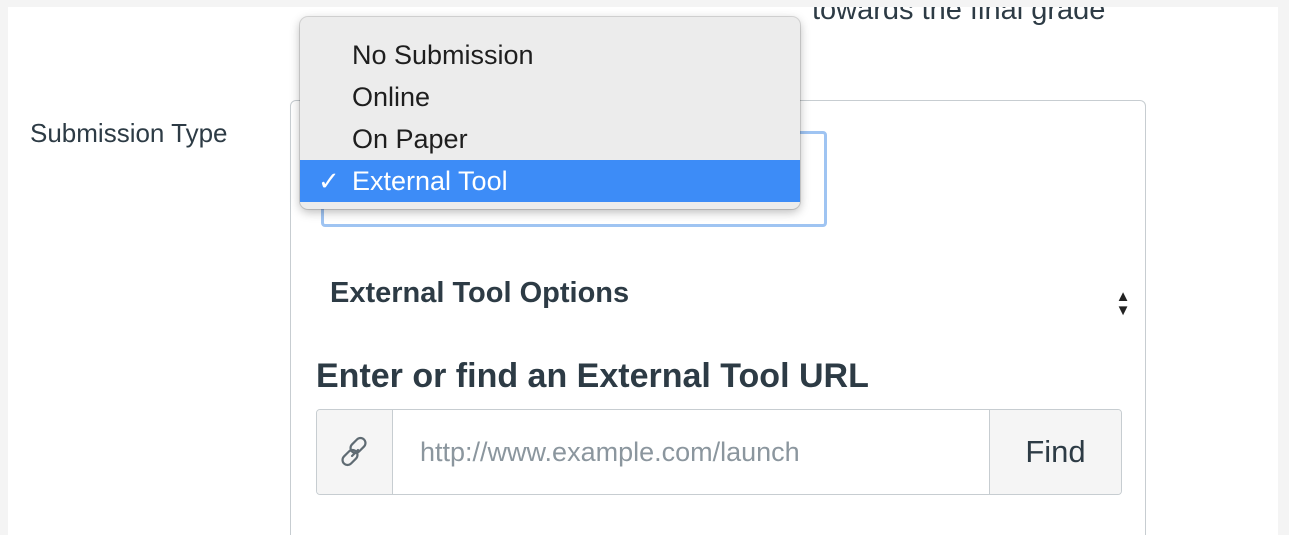 The width and height of the screenshot is (1289, 535). I want to click on select-arrows-icon: ▲ ▼, so click(1123, 303).